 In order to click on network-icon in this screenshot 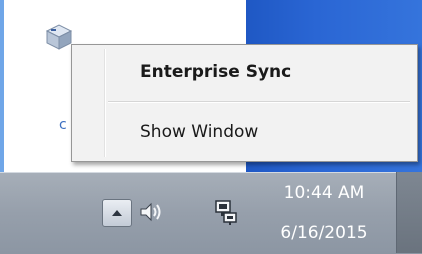, I will do `click(226, 212)`.